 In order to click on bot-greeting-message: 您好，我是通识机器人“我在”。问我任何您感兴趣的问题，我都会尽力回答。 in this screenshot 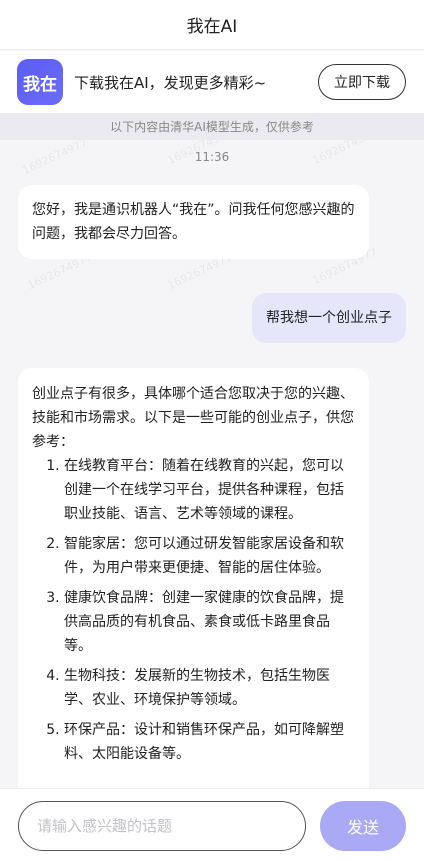, I will do `click(193, 222)`.